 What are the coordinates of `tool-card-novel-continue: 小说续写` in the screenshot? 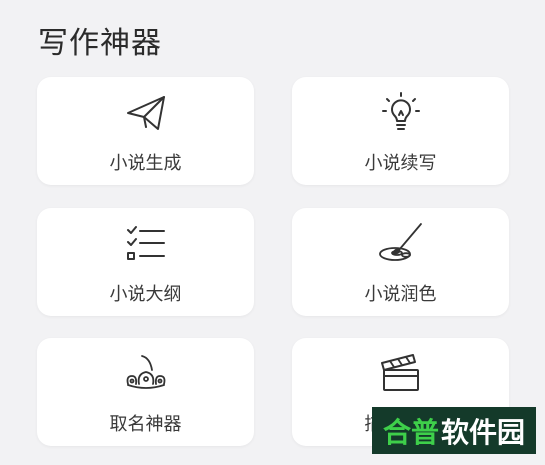 It's located at (400, 131).